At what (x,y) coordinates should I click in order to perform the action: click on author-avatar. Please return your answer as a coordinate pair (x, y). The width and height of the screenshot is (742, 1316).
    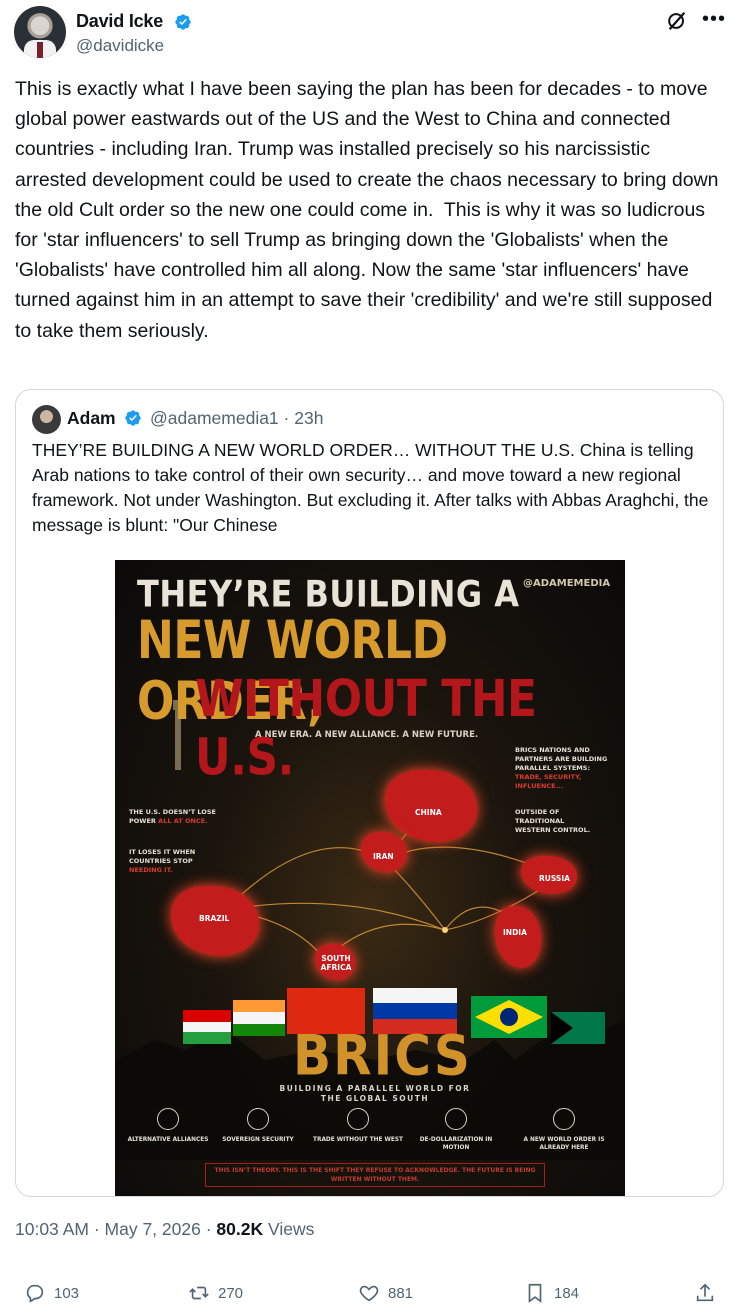
    Looking at the image, I should click on (40, 32).